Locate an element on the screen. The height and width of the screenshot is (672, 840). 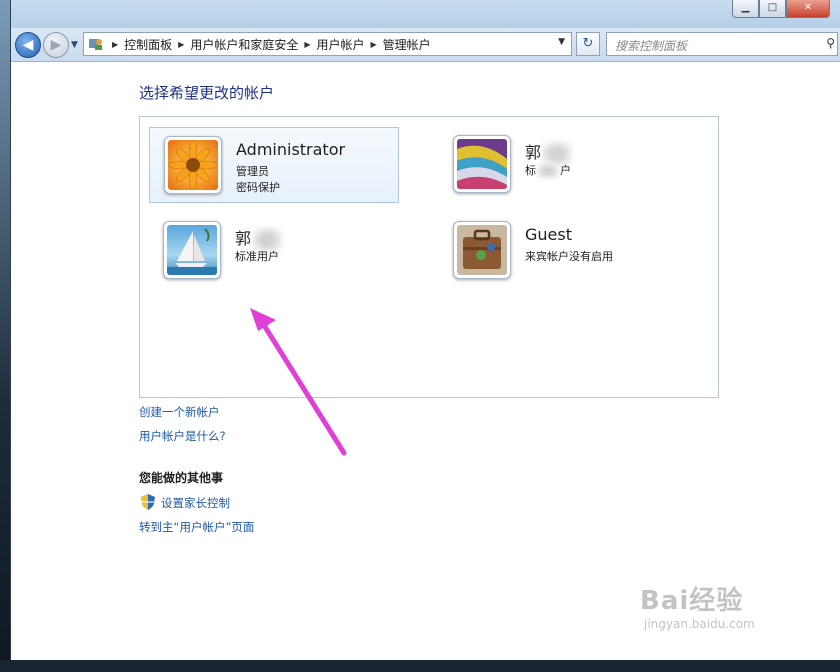
account-status: 密码保护 is located at coordinates (258, 187).